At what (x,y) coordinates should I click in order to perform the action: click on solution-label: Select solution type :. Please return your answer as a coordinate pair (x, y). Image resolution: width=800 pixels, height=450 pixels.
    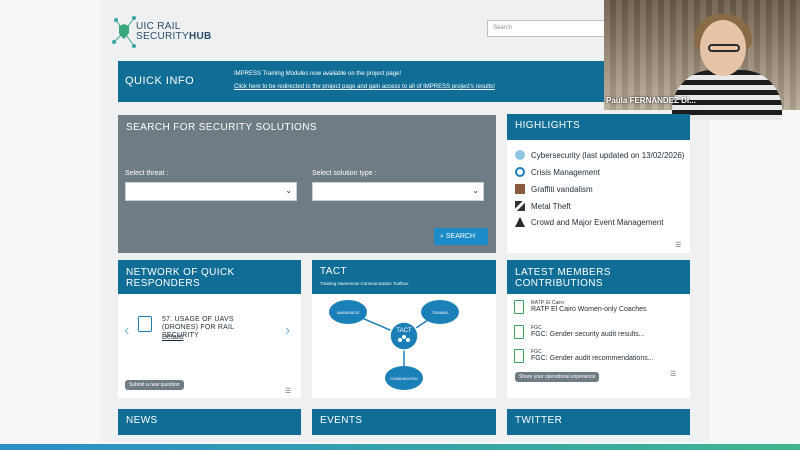
    Looking at the image, I should click on (344, 173).